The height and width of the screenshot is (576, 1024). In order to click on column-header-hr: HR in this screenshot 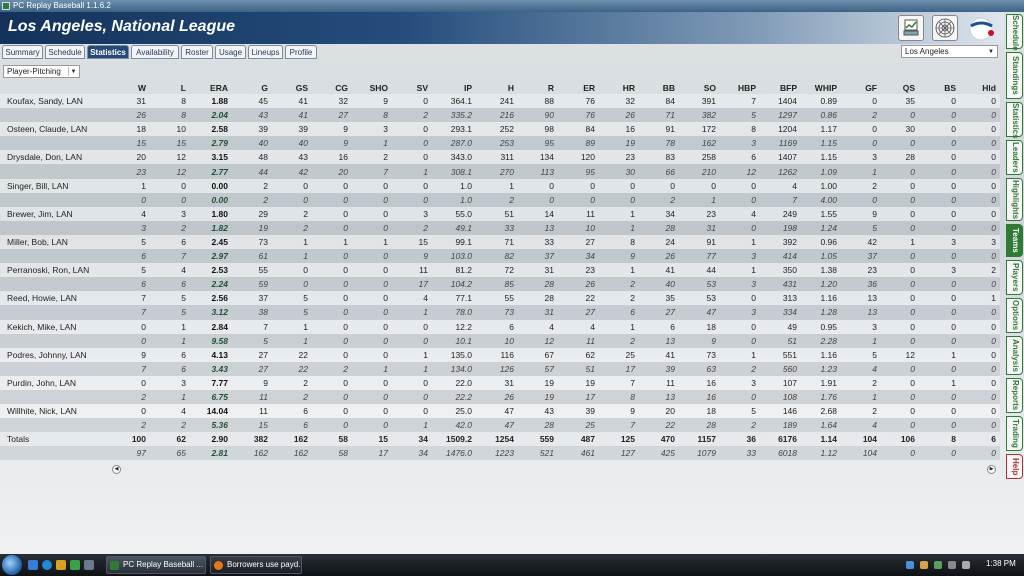, I will do `click(619, 88)`.